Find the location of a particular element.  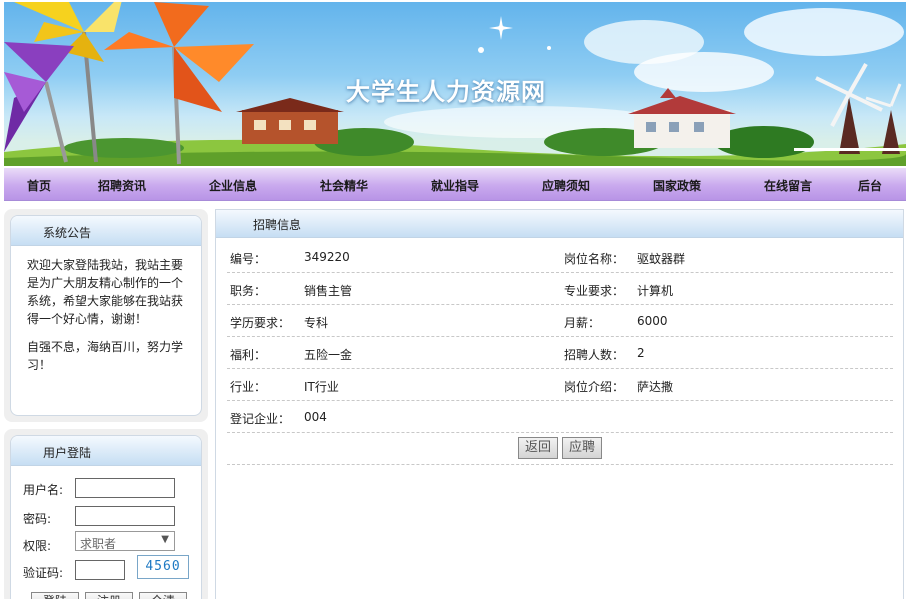

field-value: 计算机 is located at coordinates (655, 291).